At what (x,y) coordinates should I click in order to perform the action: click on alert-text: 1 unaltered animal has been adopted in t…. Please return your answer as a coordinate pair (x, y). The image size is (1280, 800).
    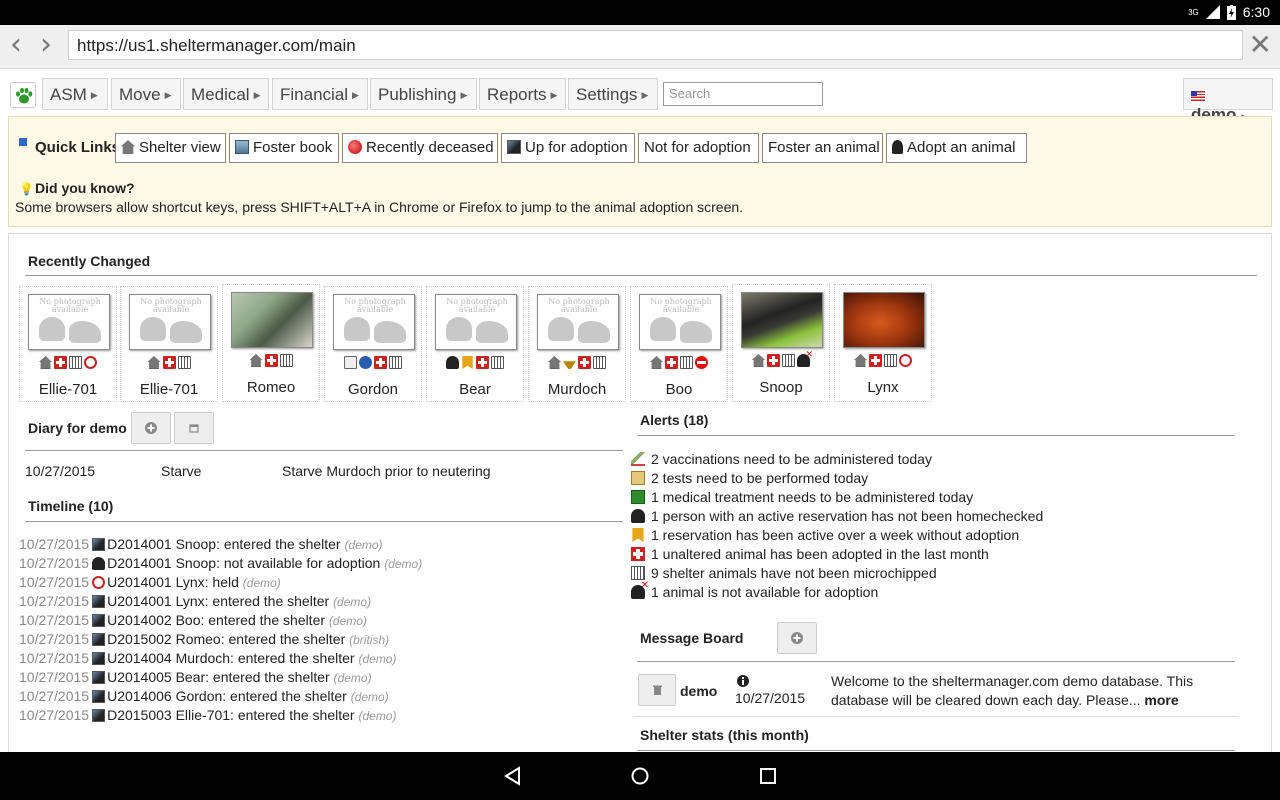
    Looking at the image, I should click on (820, 554).